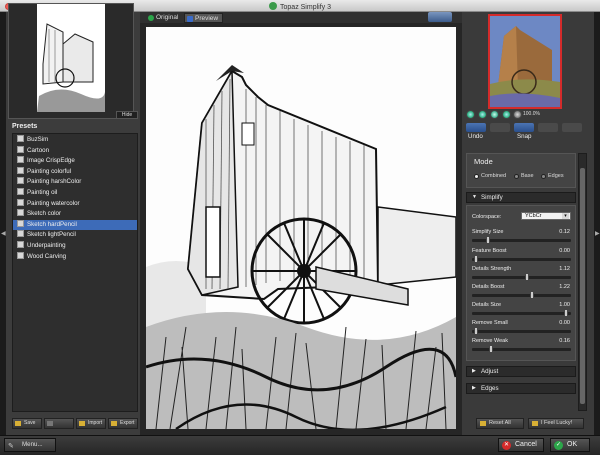 This screenshot has width=600, height=455. What do you see at coordinates (114, 423) in the screenshot?
I see `export-icon` at bounding box center [114, 423].